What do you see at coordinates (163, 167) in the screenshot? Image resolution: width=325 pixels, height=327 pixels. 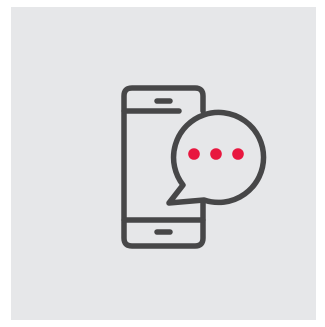 I see `smartphone-icon` at bounding box center [163, 167].